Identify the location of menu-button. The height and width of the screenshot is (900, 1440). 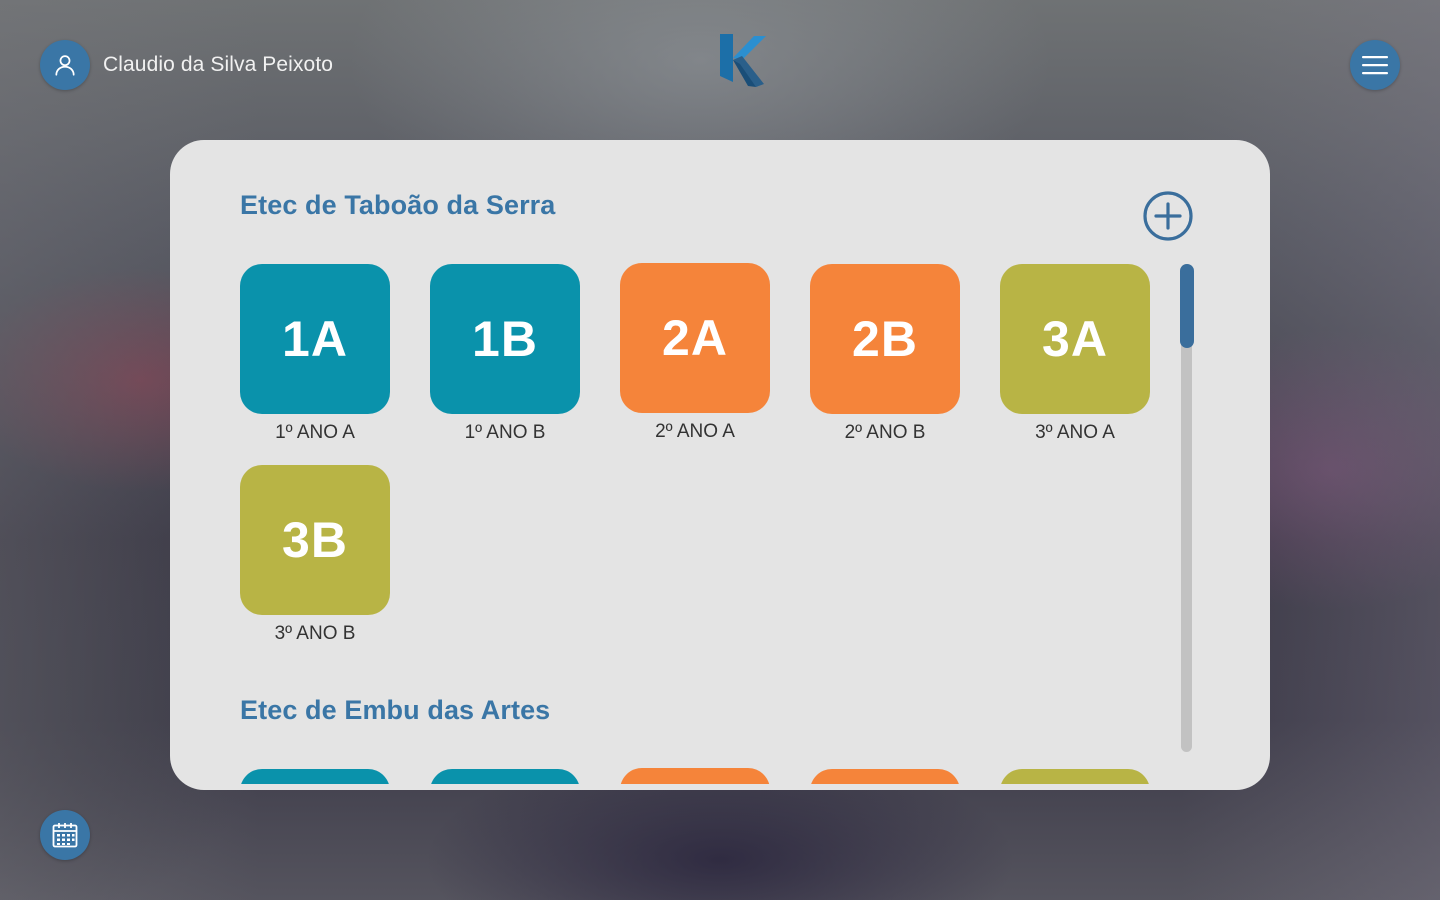
(1375, 65).